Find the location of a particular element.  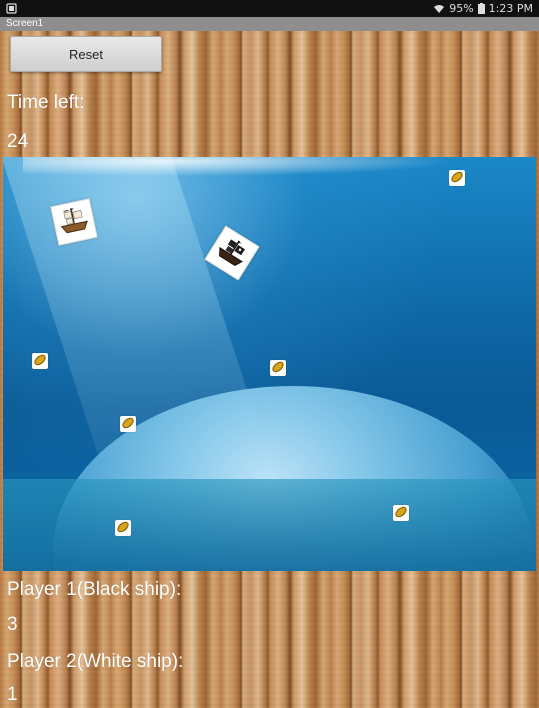

status-bar: 95% 1:23 PM is located at coordinates (269, 8).